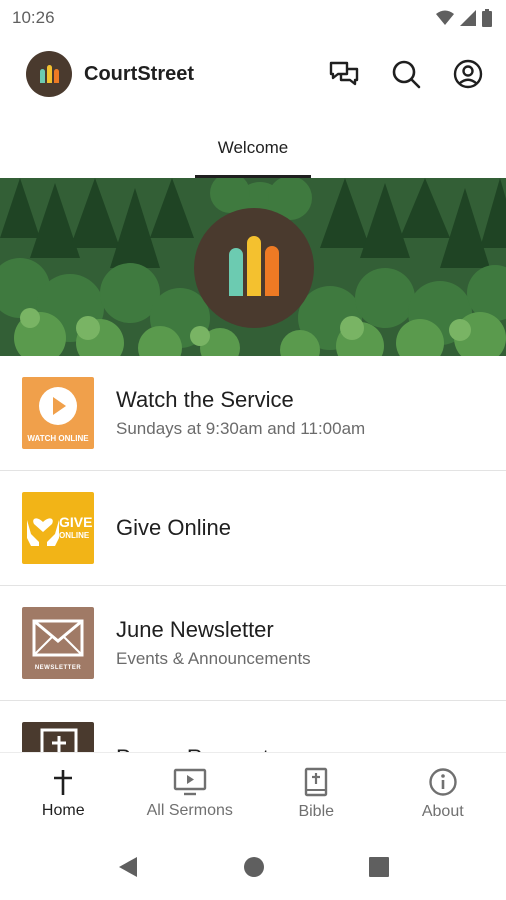  What do you see at coordinates (58, 668) in the screenshot?
I see `newsletter-caption: NEWSLETTER` at bounding box center [58, 668].